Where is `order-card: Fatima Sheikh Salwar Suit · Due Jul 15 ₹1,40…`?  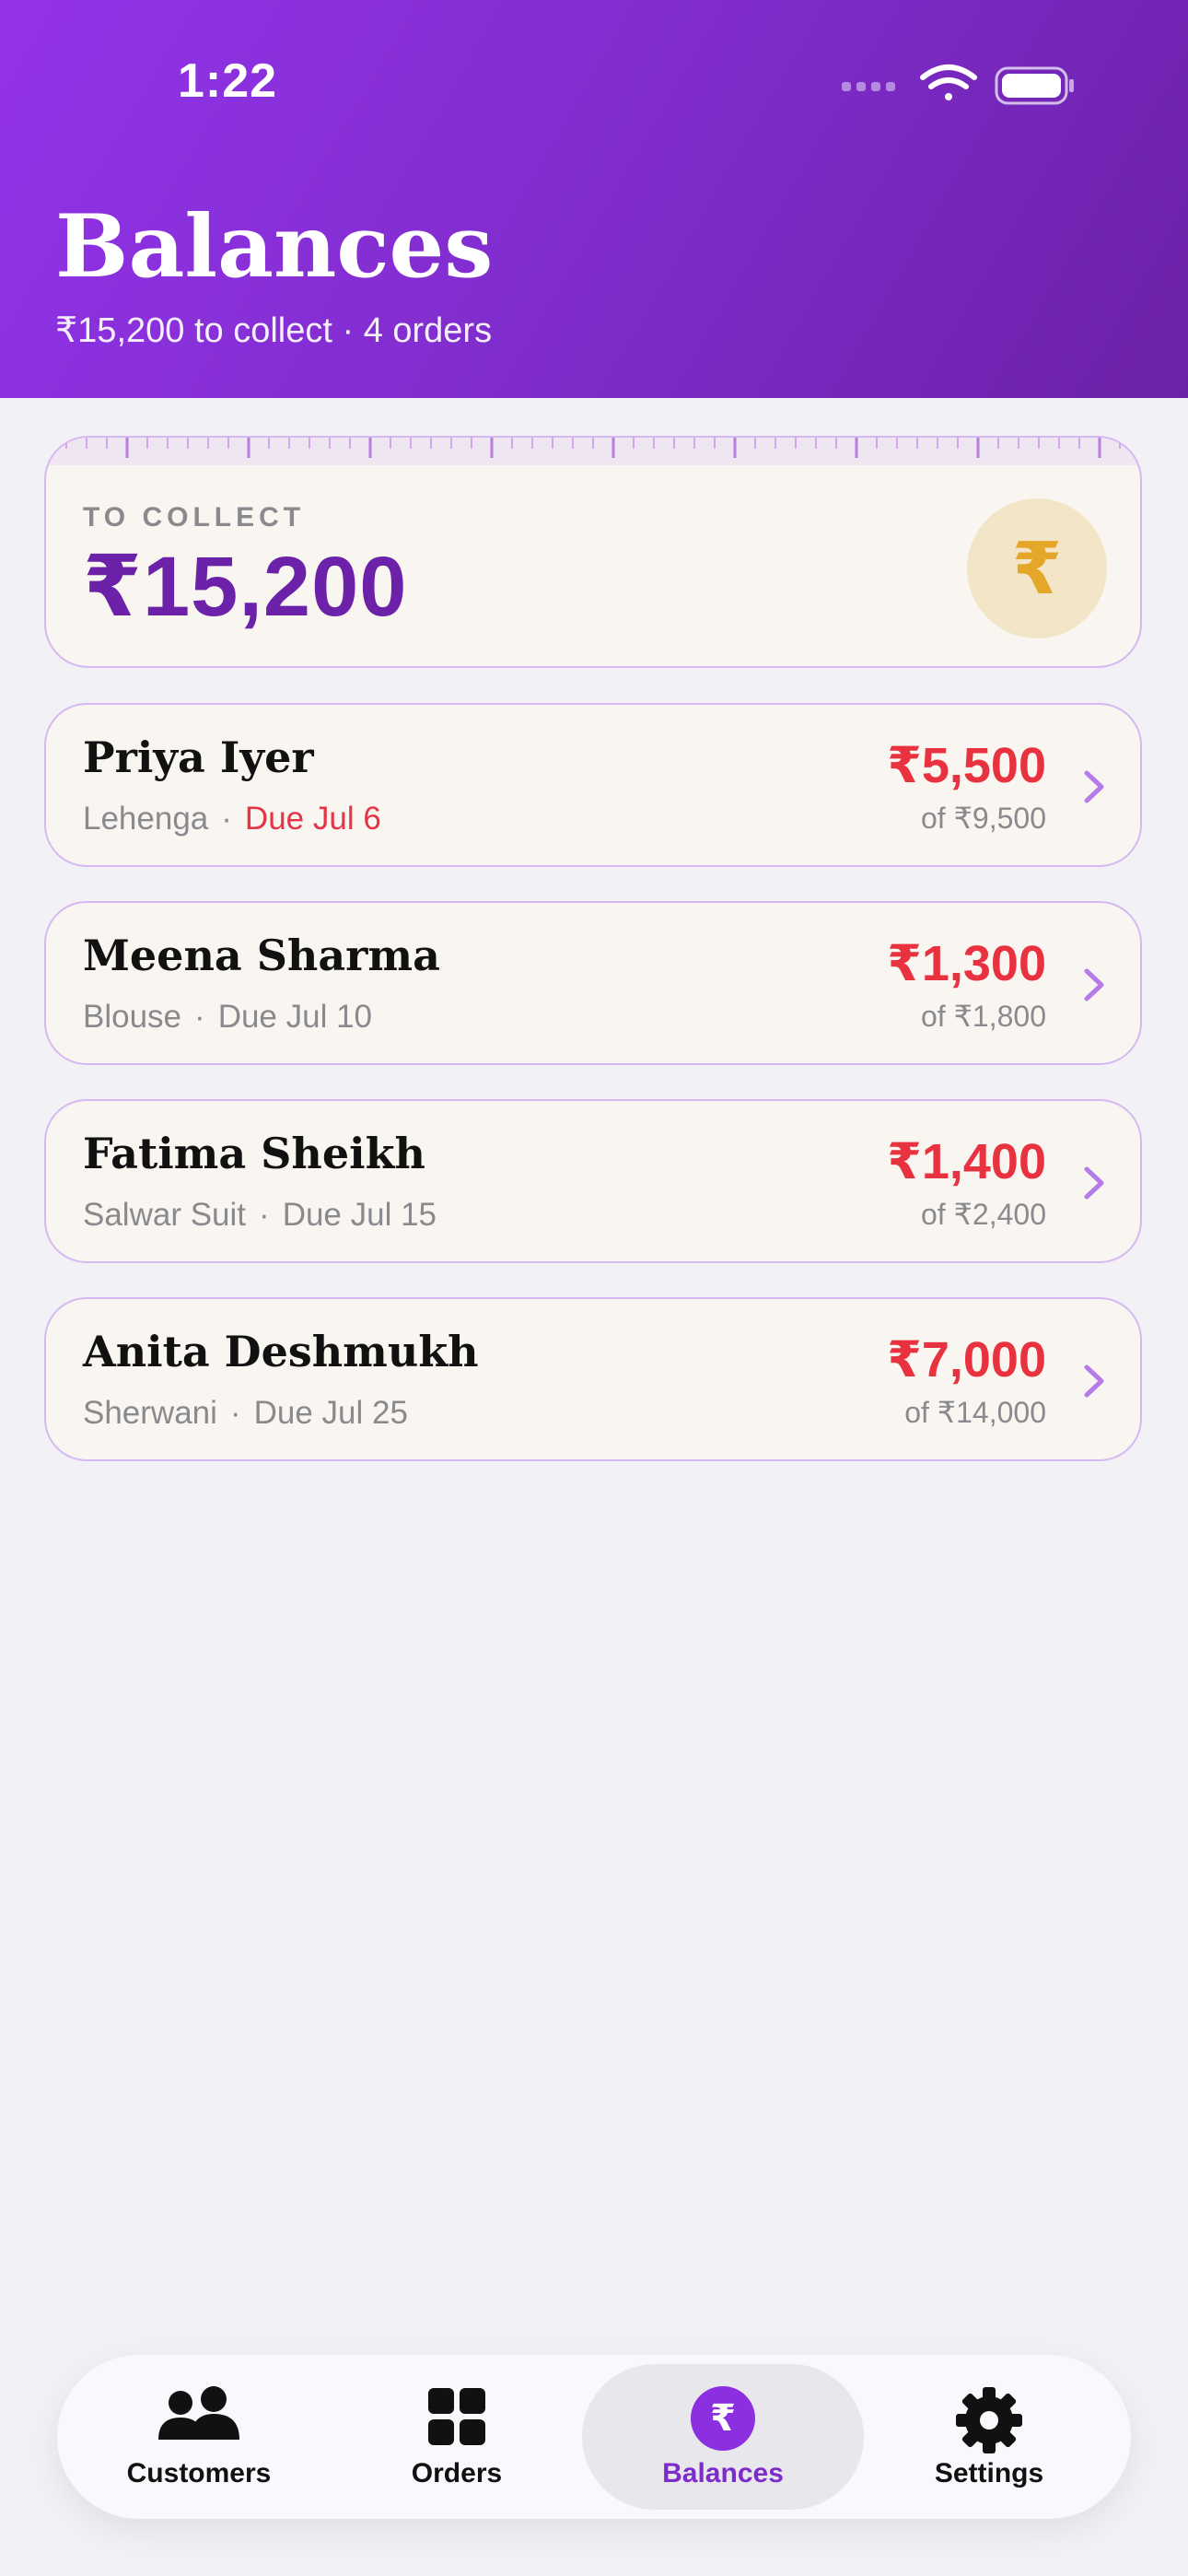
order-card: Fatima Sheikh Salwar Suit · Due Jul 15 ₹1,40… is located at coordinates (593, 1181).